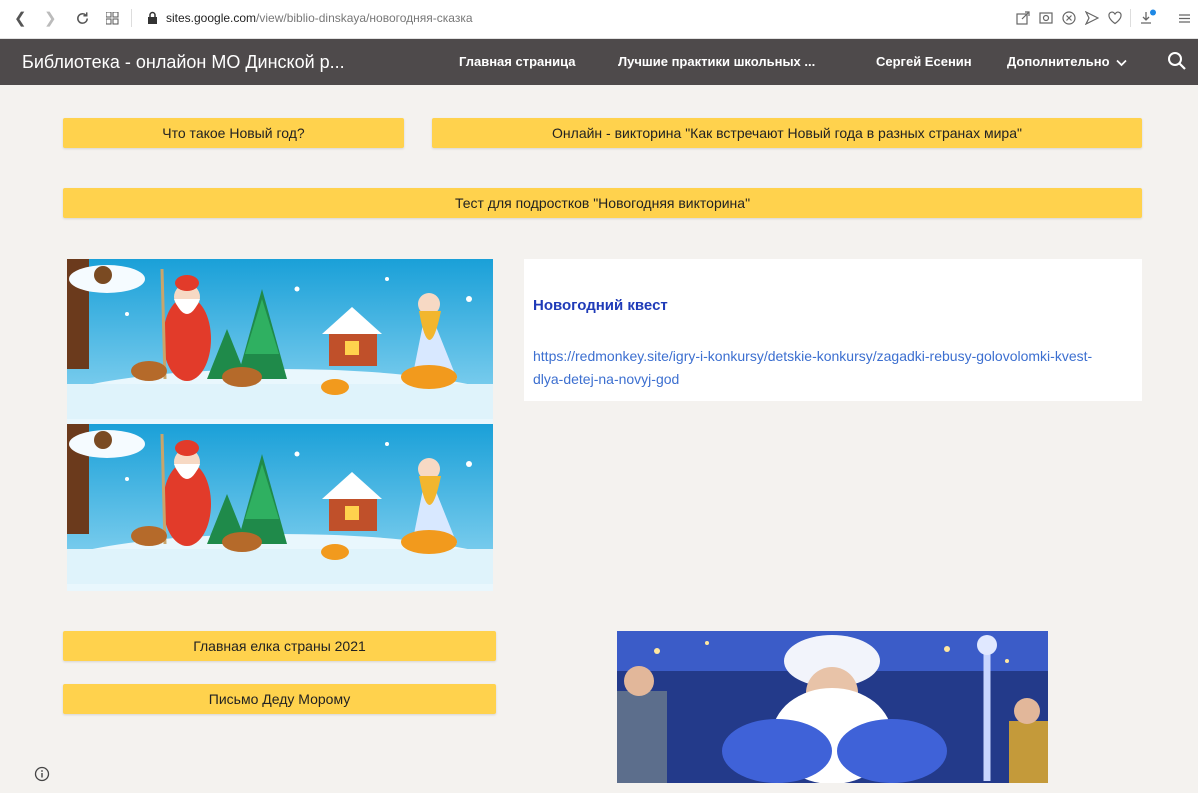 Image resolution: width=1198 pixels, height=793 pixels. I want to click on letter-to-ded-moroz-button: Письмо Деду Морому, so click(279, 699).